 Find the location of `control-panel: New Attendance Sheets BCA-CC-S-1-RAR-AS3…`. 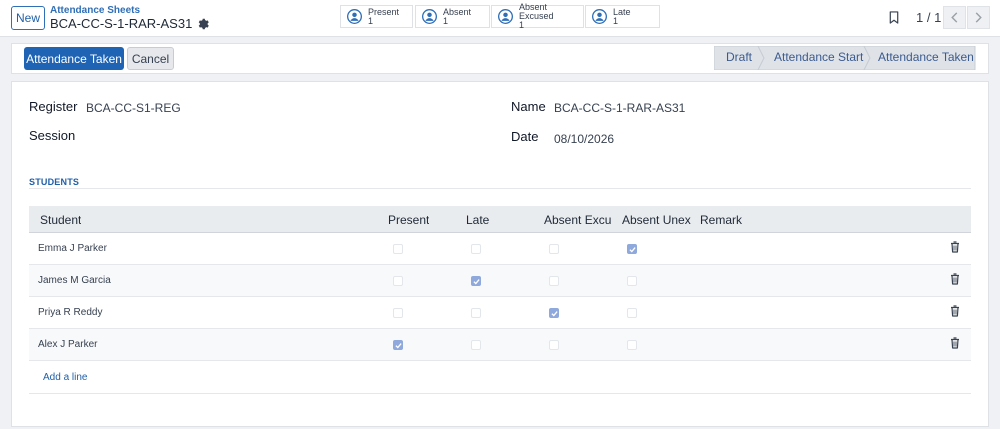

control-panel: New Attendance Sheets BCA-CC-S-1-RAR-AS3… is located at coordinates (500, 18).